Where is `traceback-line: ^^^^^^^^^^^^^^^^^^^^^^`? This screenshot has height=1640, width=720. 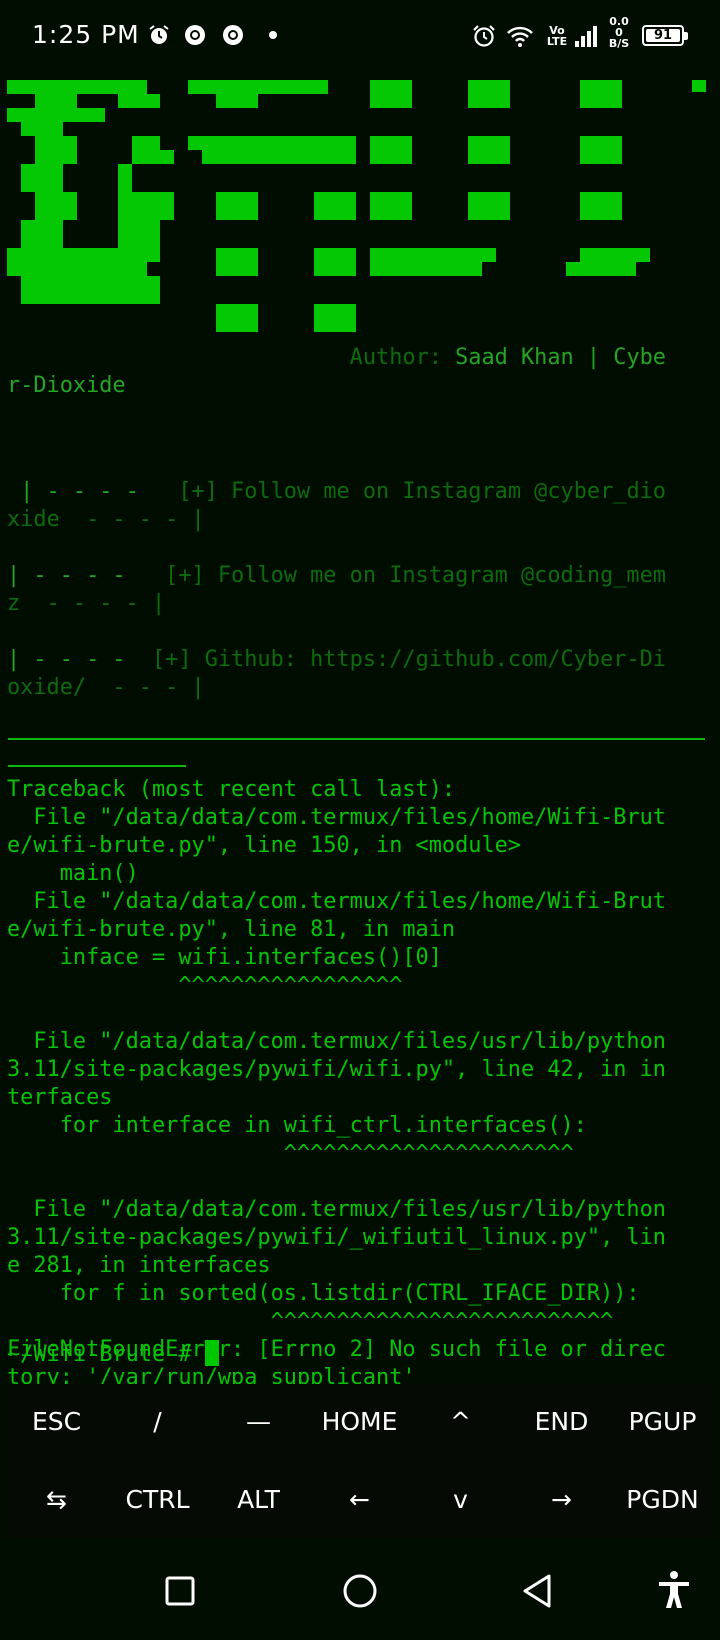
traceback-line: ^^^^^^^^^^^^^^^^^^^^^^ is located at coordinates (290, 1153).